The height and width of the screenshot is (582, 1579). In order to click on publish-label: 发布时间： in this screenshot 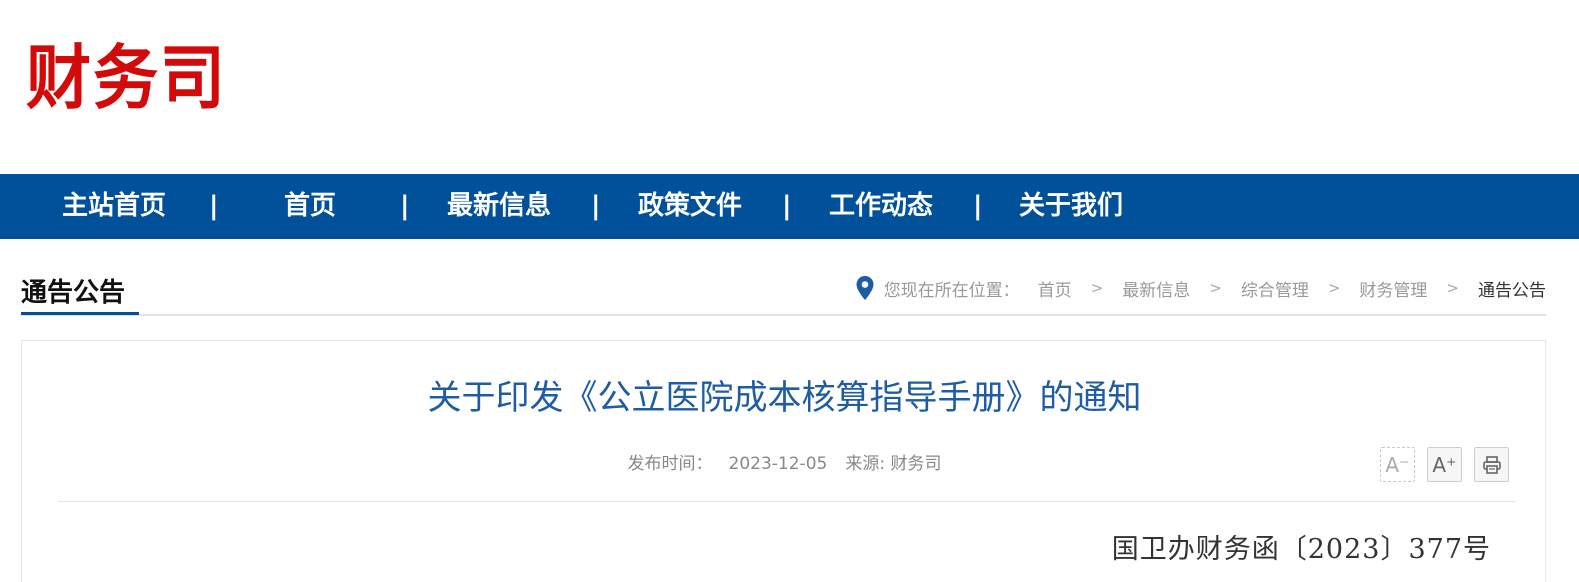, I will do `click(670, 464)`.